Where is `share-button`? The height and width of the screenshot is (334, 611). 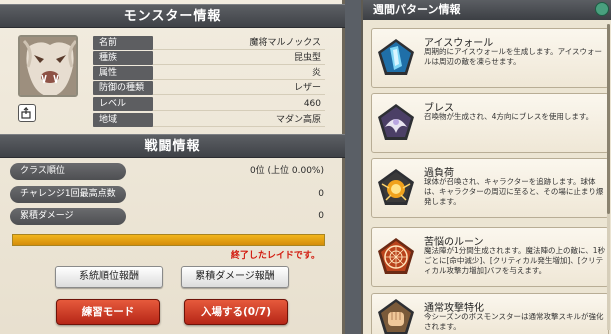 share-button is located at coordinates (27, 113).